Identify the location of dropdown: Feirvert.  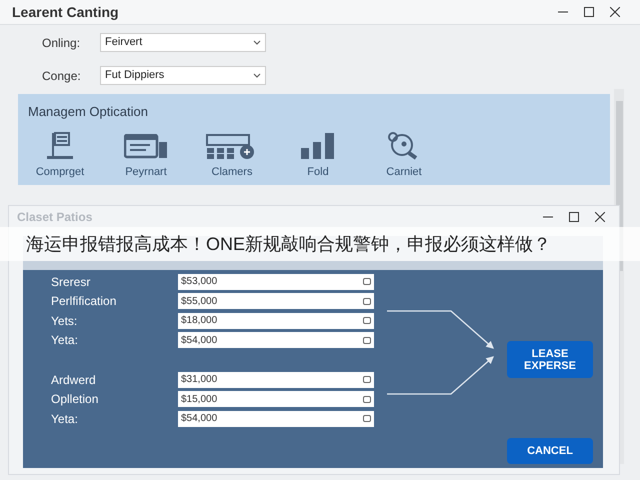
(183, 42).